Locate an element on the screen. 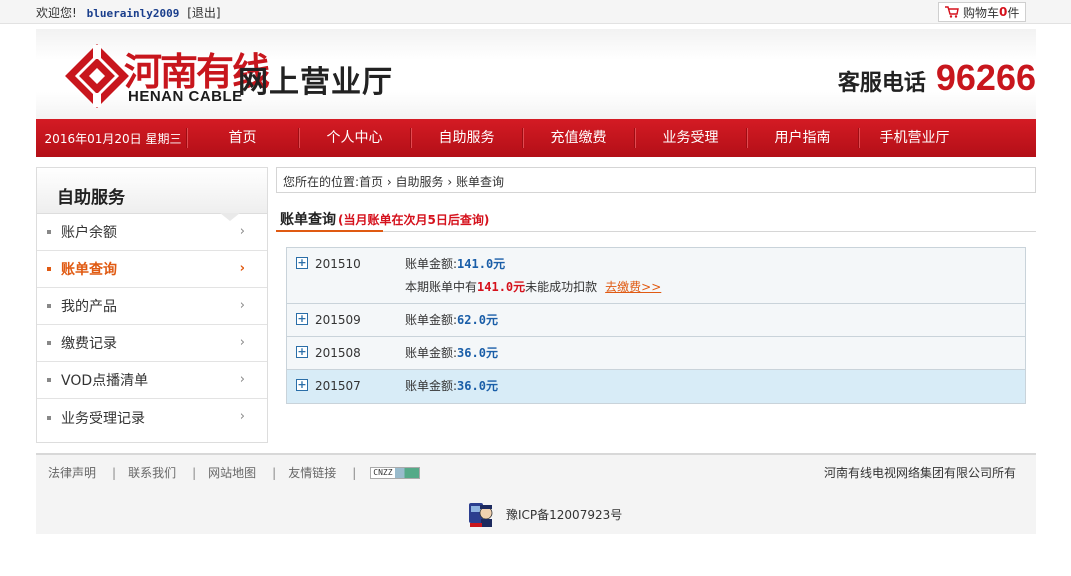 This screenshot has width=1071, height=576. bill-amount: 62.0元 is located at coordinates (477, 320).